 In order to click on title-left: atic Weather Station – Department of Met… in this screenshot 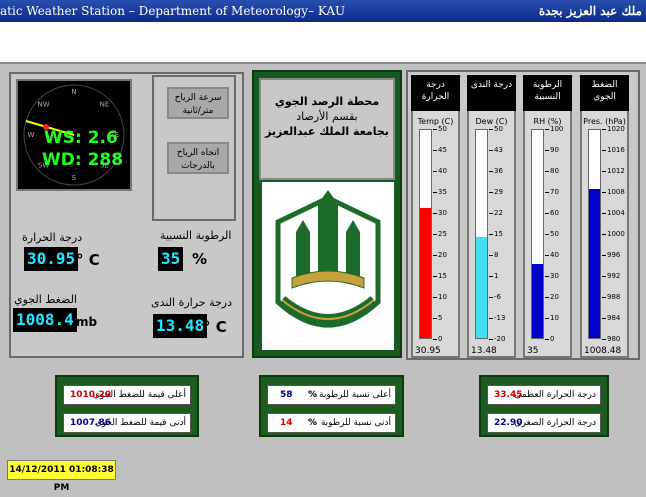, I will do `click(173, 11)`.